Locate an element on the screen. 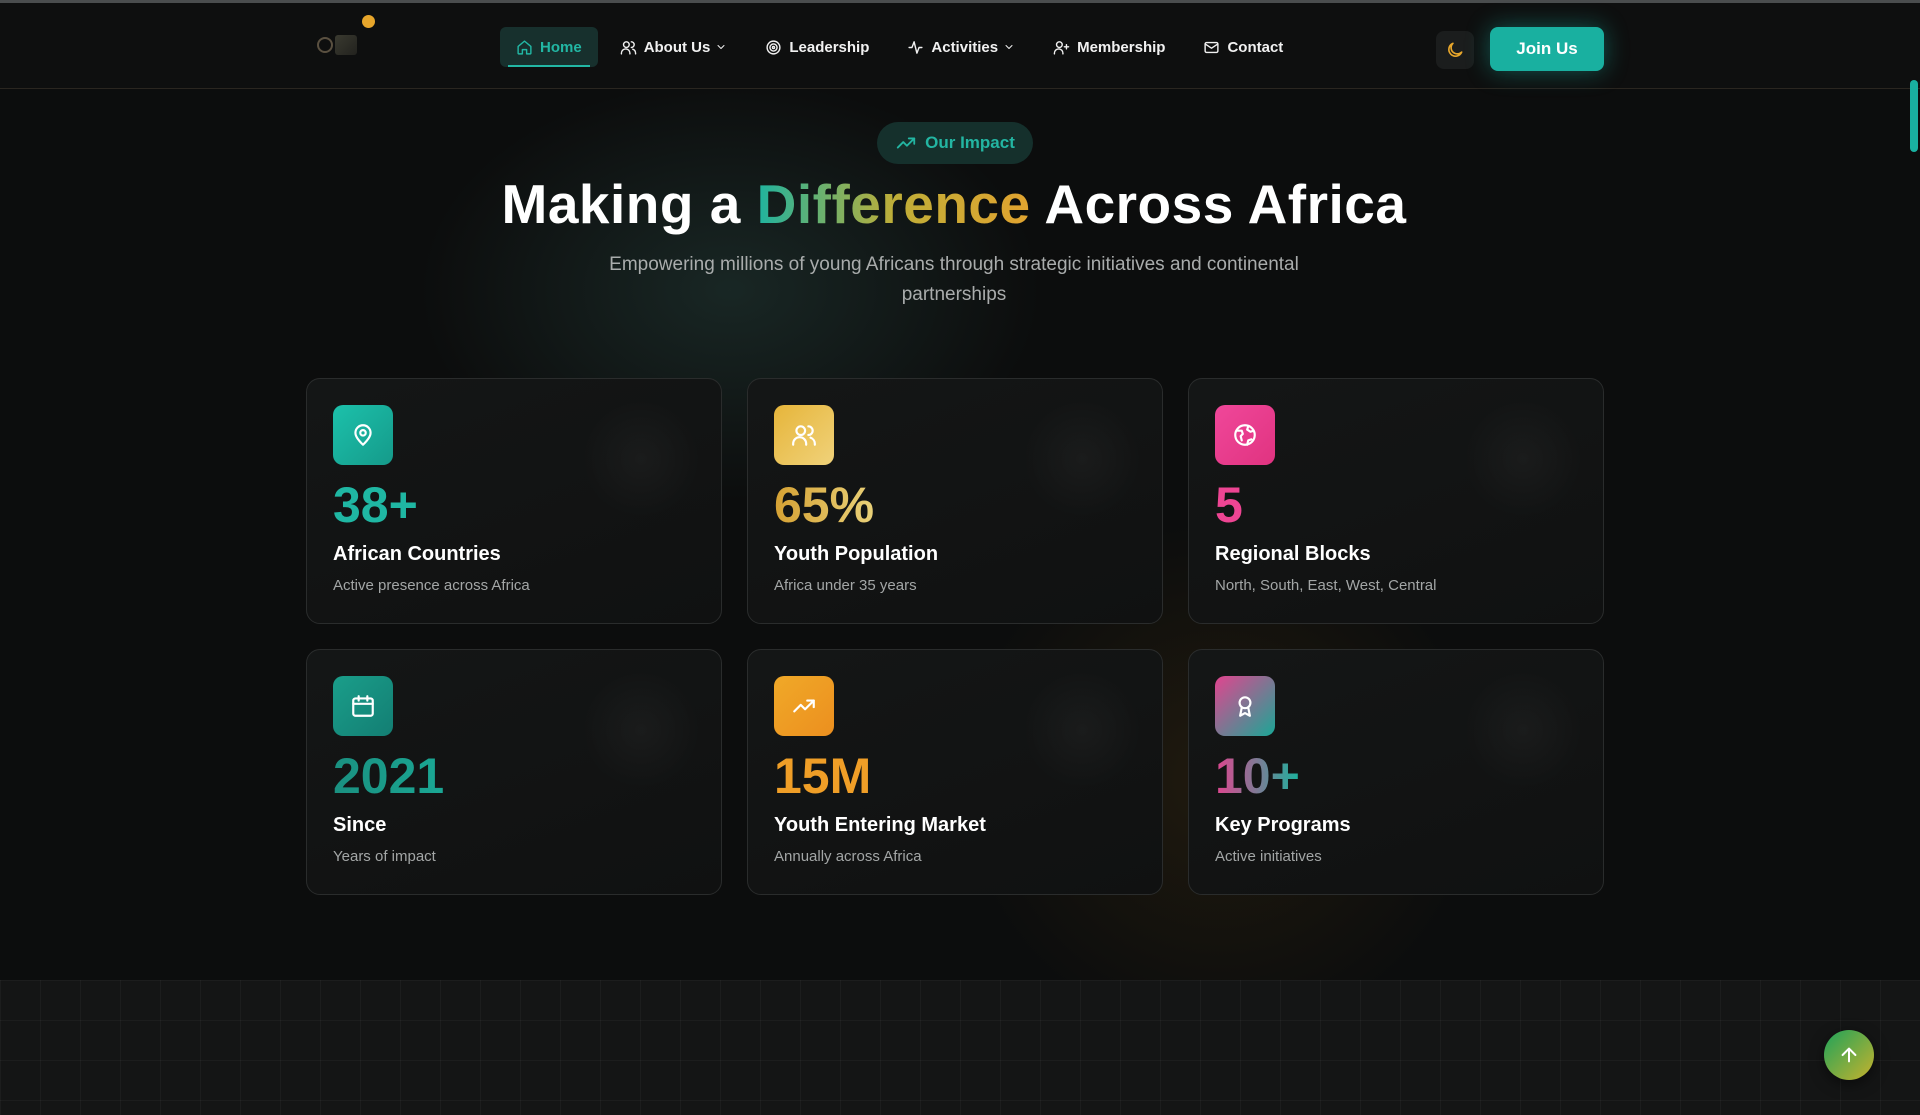 This screenshot has height=1115, width=1920. nav-item-membership: Membership is located at coordinates (1109, 47).